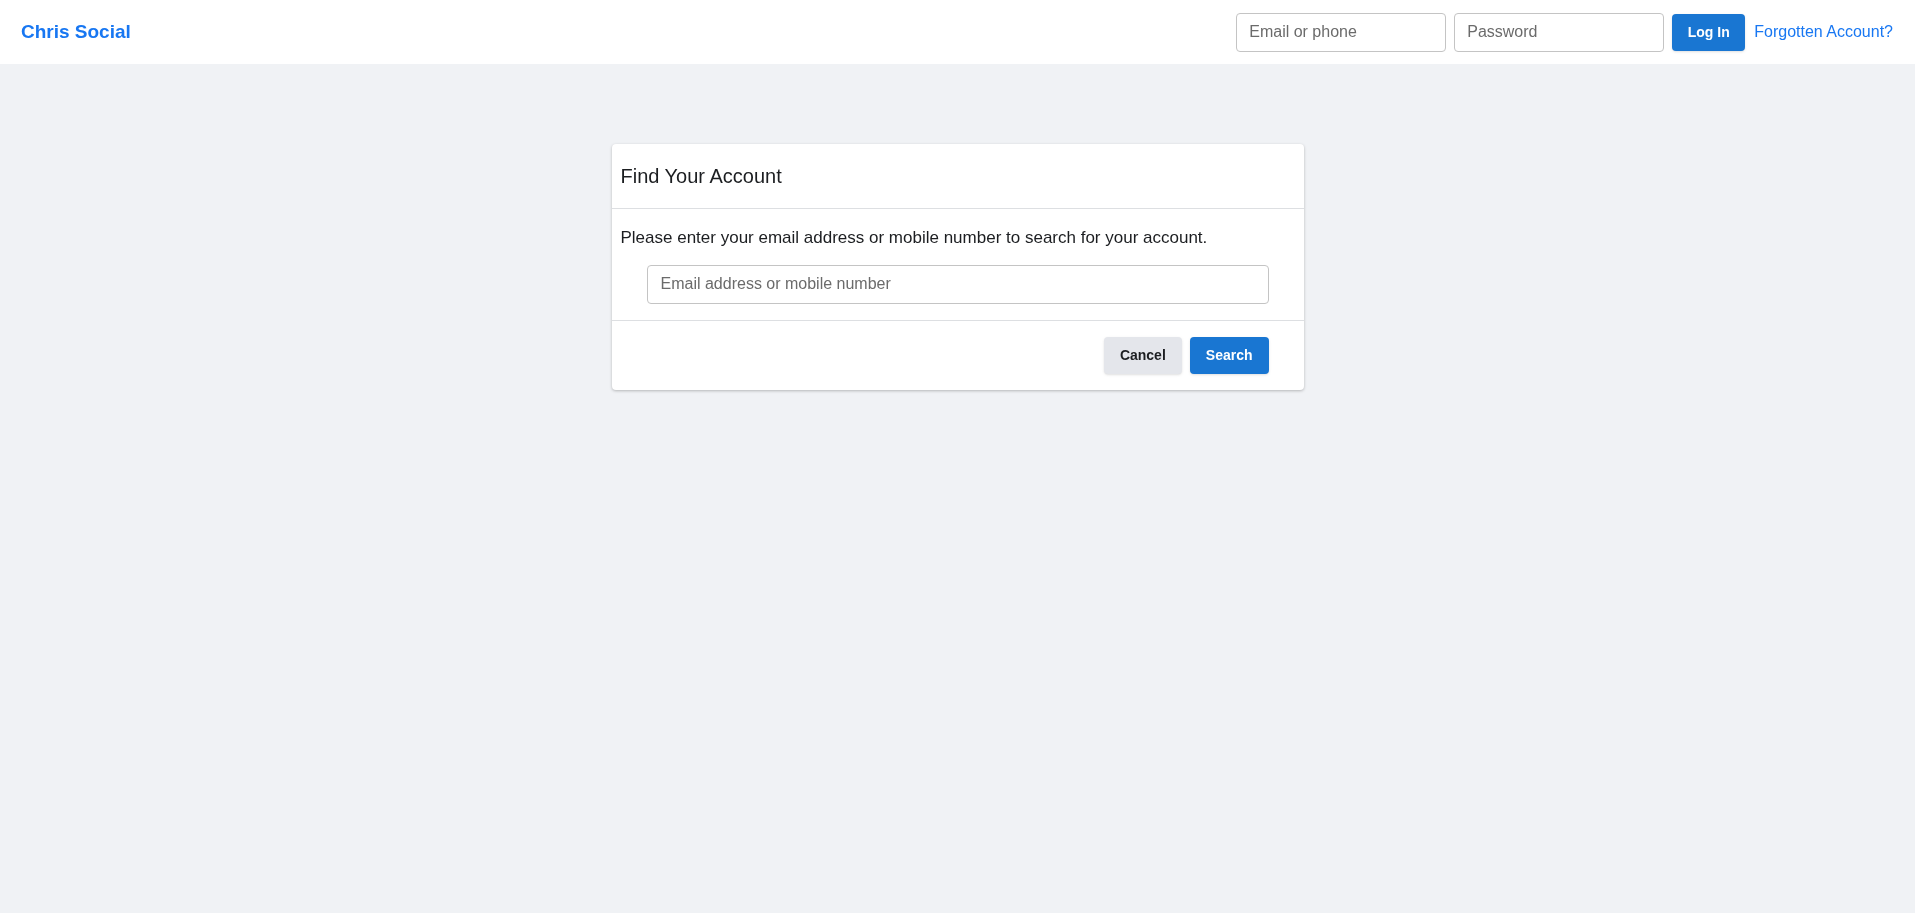  Describe the element at coordinates (701, 176) in the screenshot. I see `card-title: Find Your Account` at that location.